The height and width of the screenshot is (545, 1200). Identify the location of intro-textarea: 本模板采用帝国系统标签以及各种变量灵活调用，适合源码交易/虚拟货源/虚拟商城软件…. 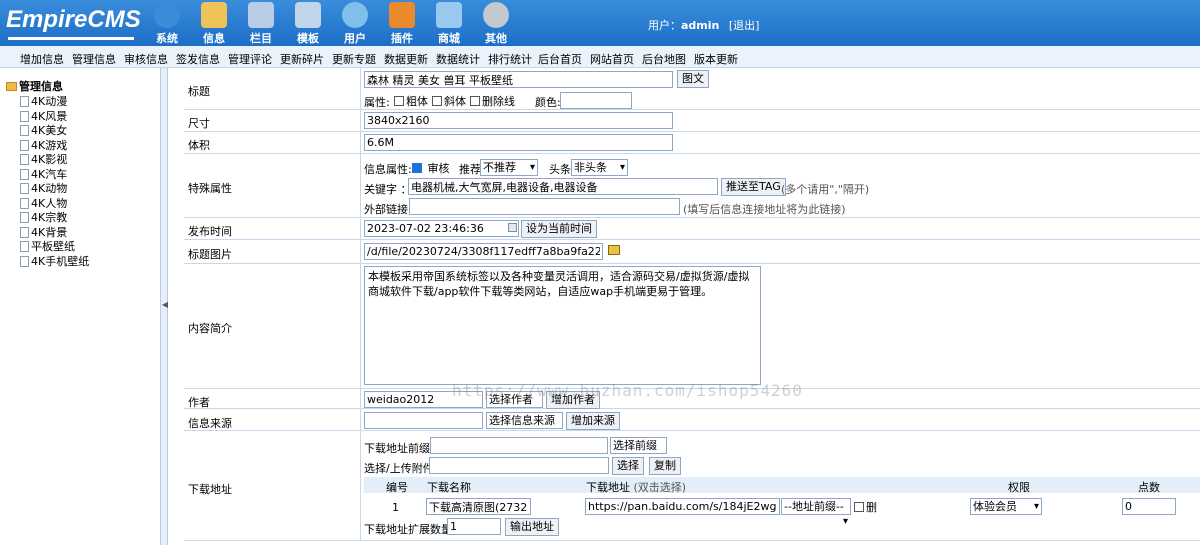
(562, 325).